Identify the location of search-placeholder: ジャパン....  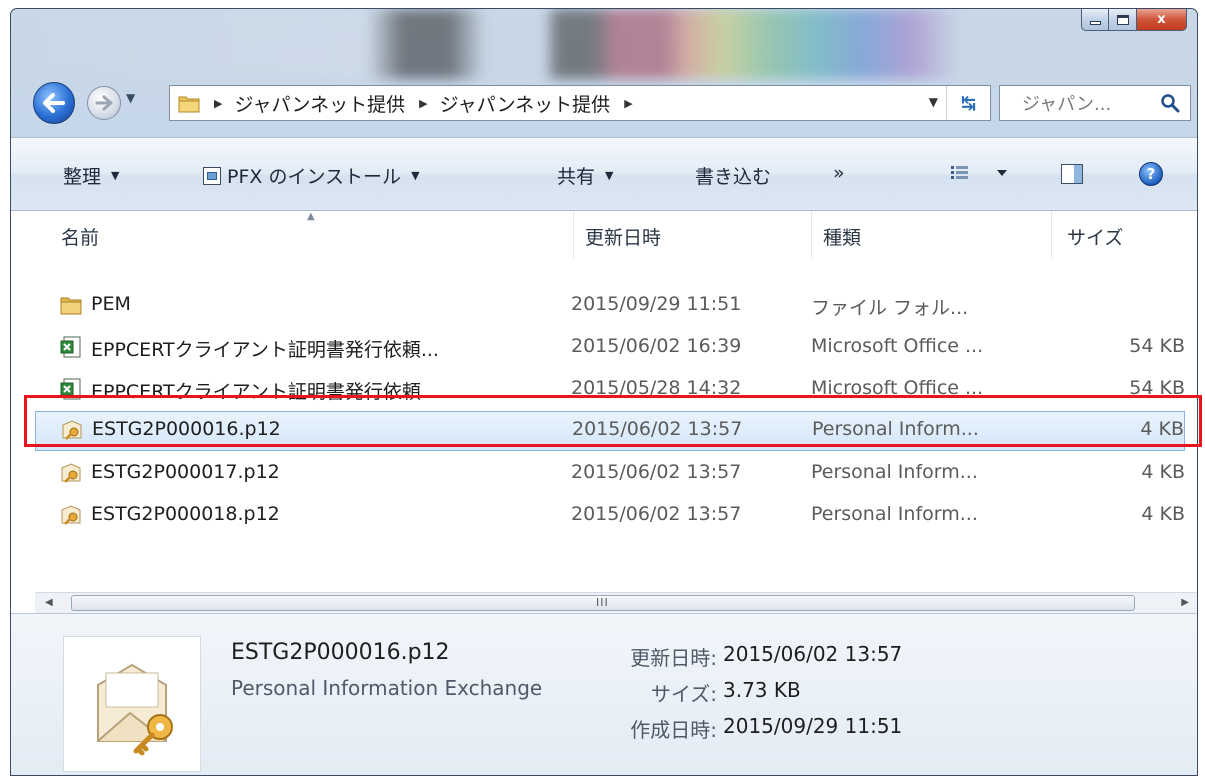
(1067, 104).